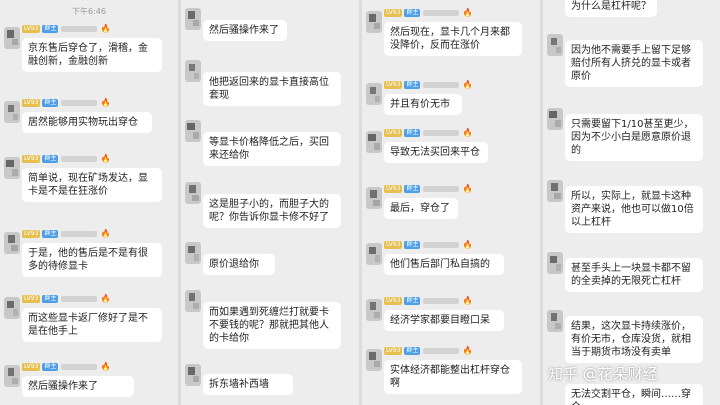 This screenshot has width=720, height=405. Describe the element at coordinates (436, 152) in the screenshot. I see `message-bubble: 导致无法买回来平仓` at that location.